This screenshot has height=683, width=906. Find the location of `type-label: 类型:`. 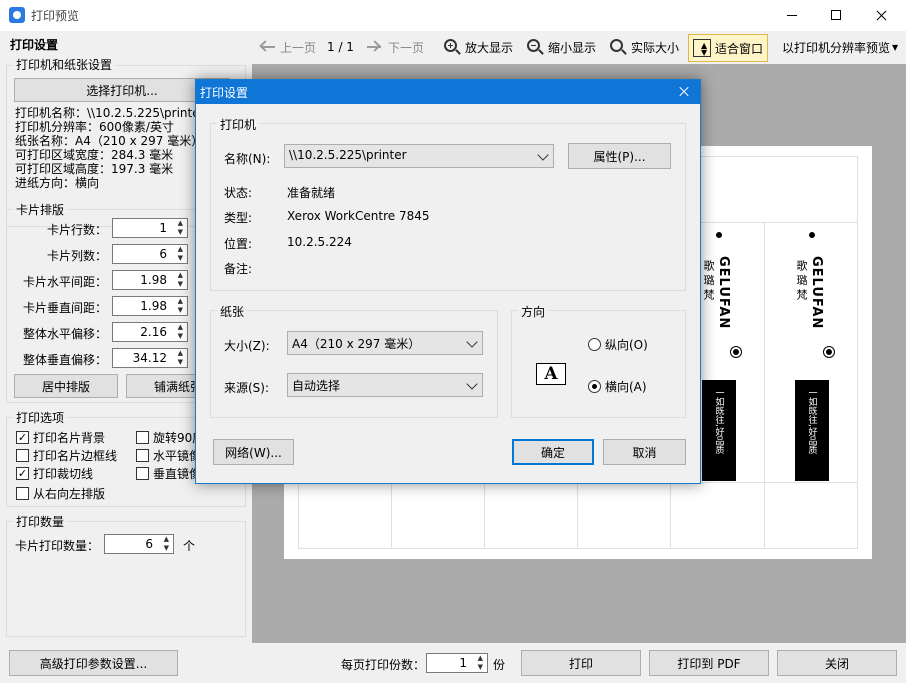

type-label: 类型: is located at coordinates (238, 218).